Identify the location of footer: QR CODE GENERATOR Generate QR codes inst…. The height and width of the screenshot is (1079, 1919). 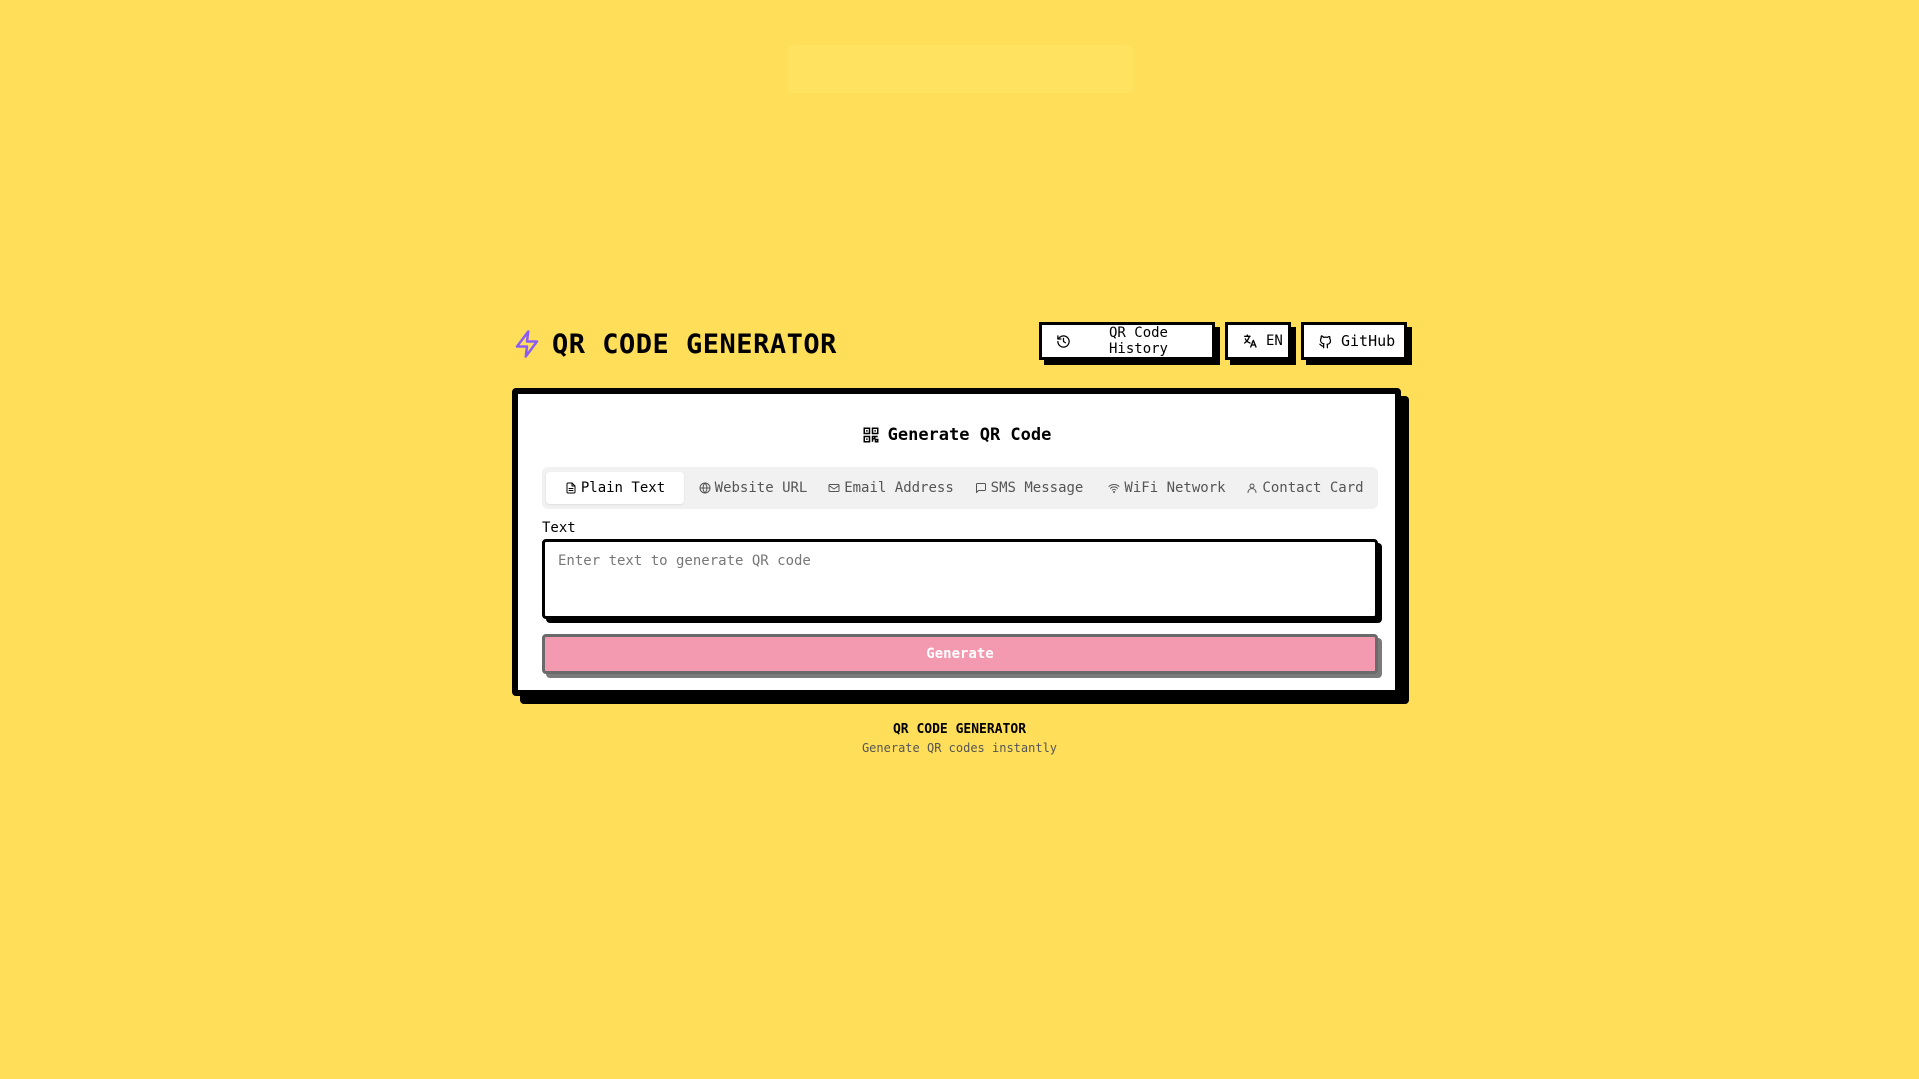
(959, 738).